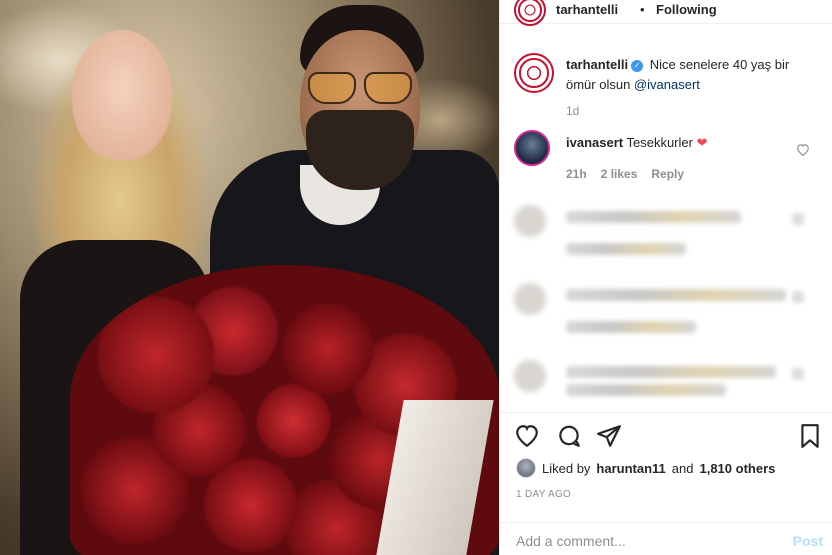 The height and width of the screenshot is (555, 832). What do you see at coordinates (534, 73) in the screenshot?
I see `caption-avatar` at bounding box center [534, 73].